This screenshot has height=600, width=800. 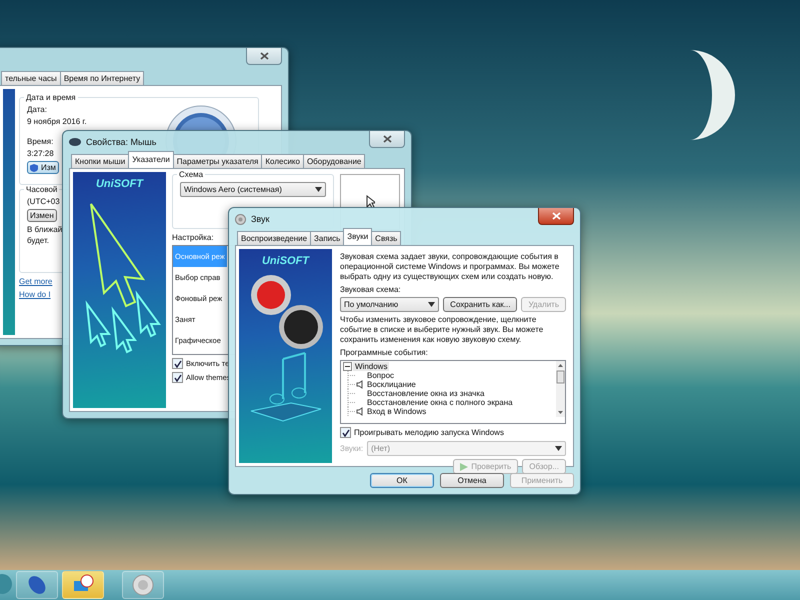 I want to click on event-item: Вопрос, so click(x=380, y=375).